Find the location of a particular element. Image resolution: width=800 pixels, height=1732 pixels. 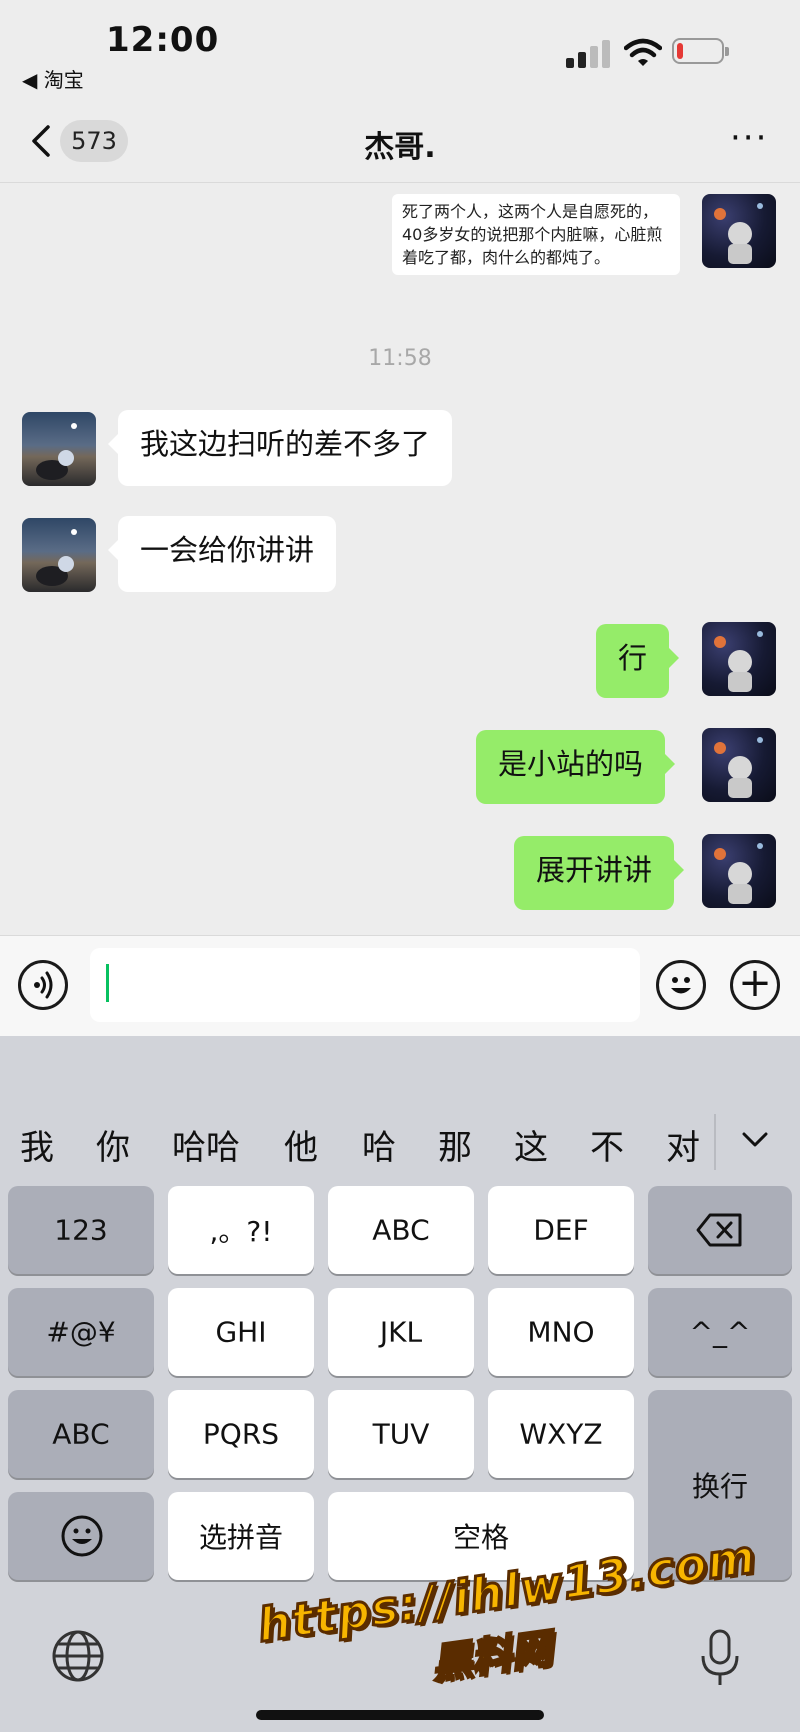

key-wxyz: WXYZ is located at coordinates (561, 1434).